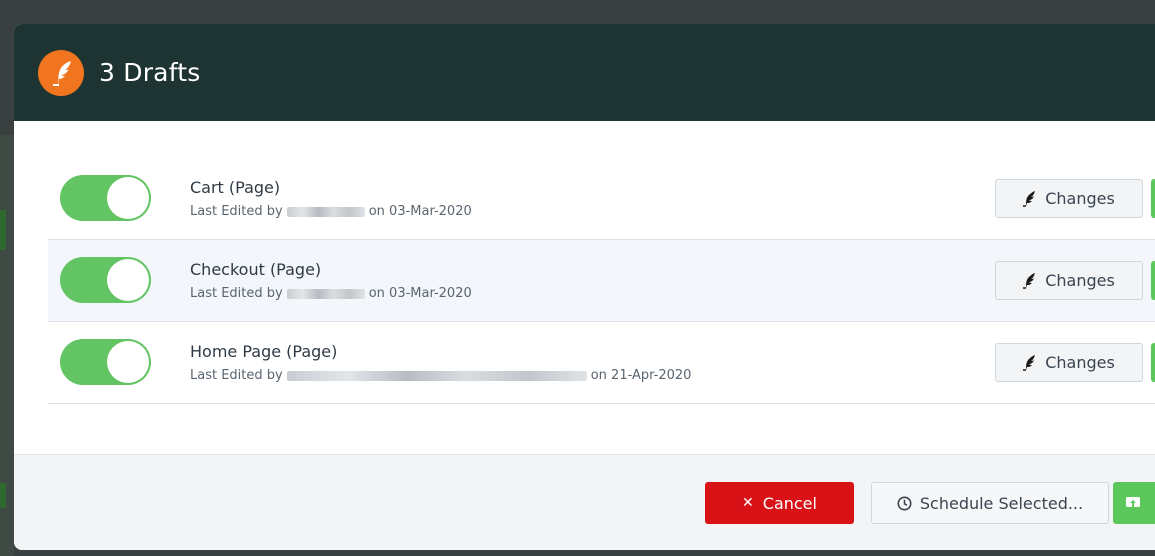 The width and height of the screenshot is (1155, 556). I want to click on dialog-title: 3 Drafts, so click(150, 72).